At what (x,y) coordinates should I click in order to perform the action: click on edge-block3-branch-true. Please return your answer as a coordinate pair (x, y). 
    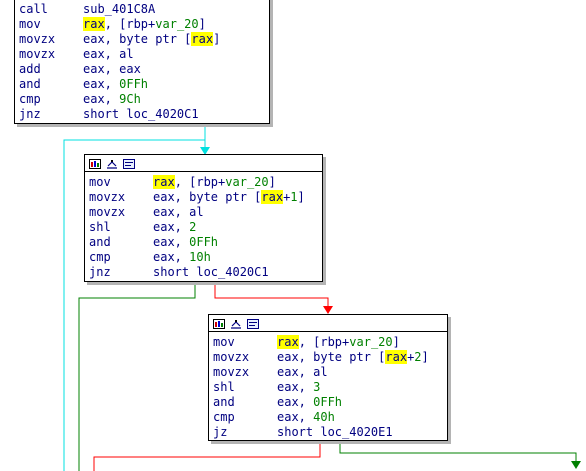
    Looking at the image, I should click on (458, 451).